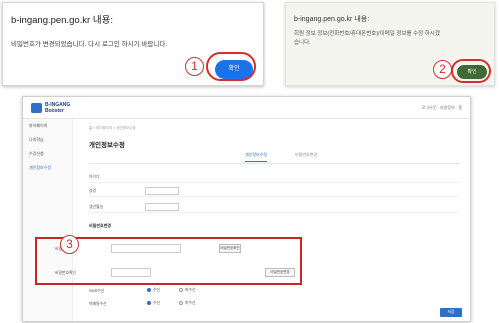 This screenshot has width=499, height=323. Describe the element at coordinates (107, 145) in the screenshot. I see `page-title: 개인정보수정` at that location.